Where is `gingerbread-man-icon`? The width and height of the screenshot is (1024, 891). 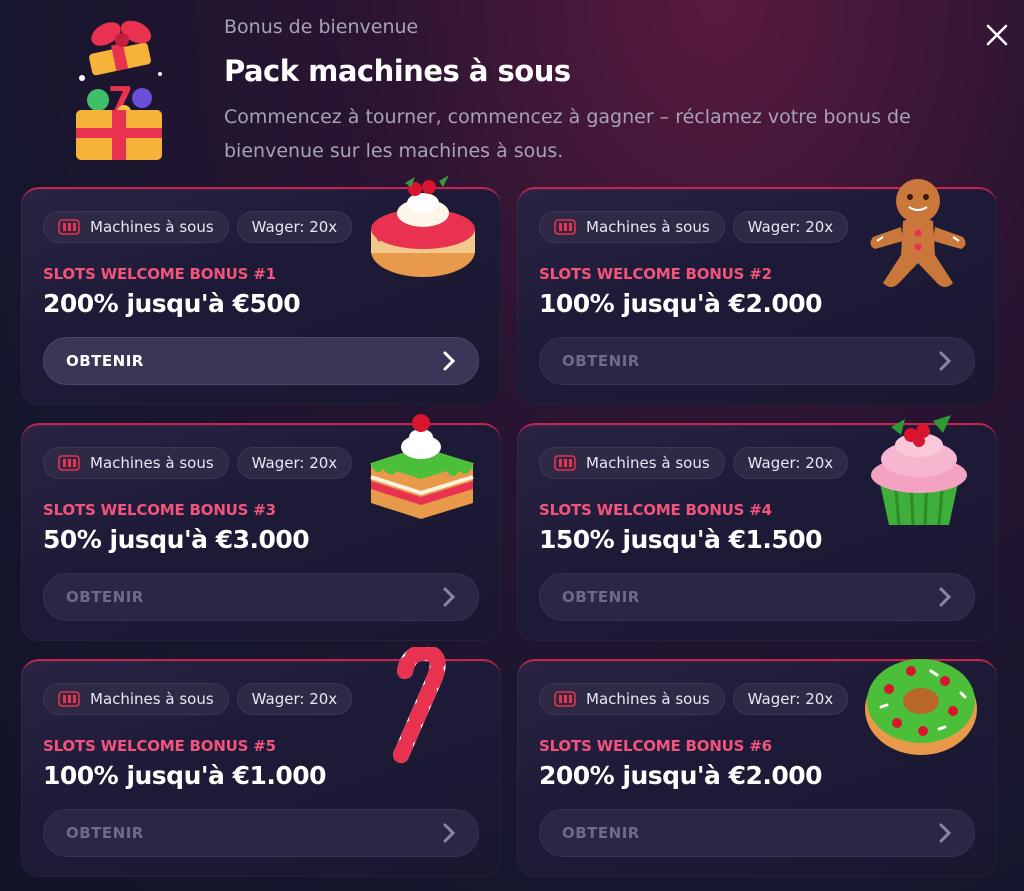
gingerbread-man-icon is located at coordinates (918, 233).